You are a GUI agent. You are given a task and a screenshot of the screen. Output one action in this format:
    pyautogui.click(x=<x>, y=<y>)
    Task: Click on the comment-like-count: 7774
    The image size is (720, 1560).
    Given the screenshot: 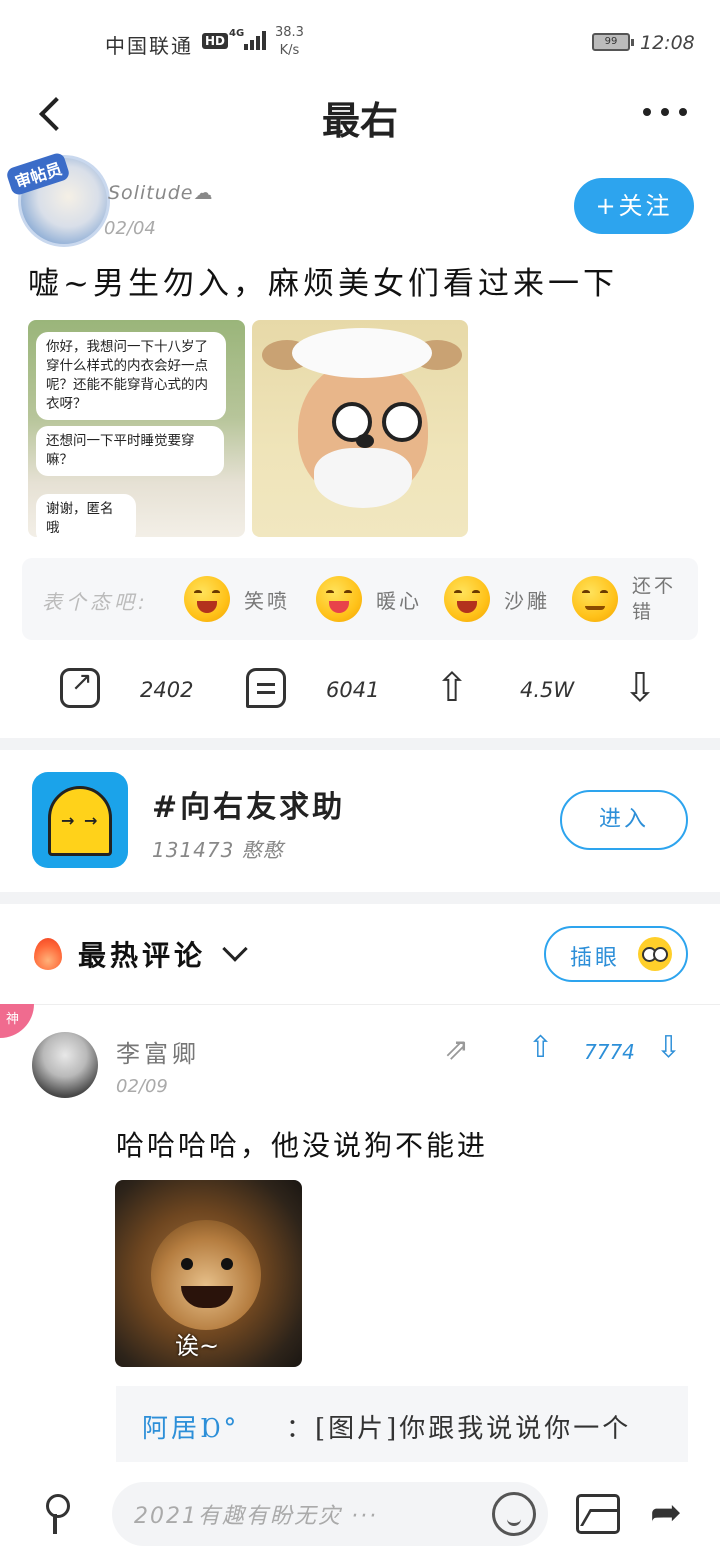 What is the action you would take?
    pyautogui.click(x=609, y=1052)
    